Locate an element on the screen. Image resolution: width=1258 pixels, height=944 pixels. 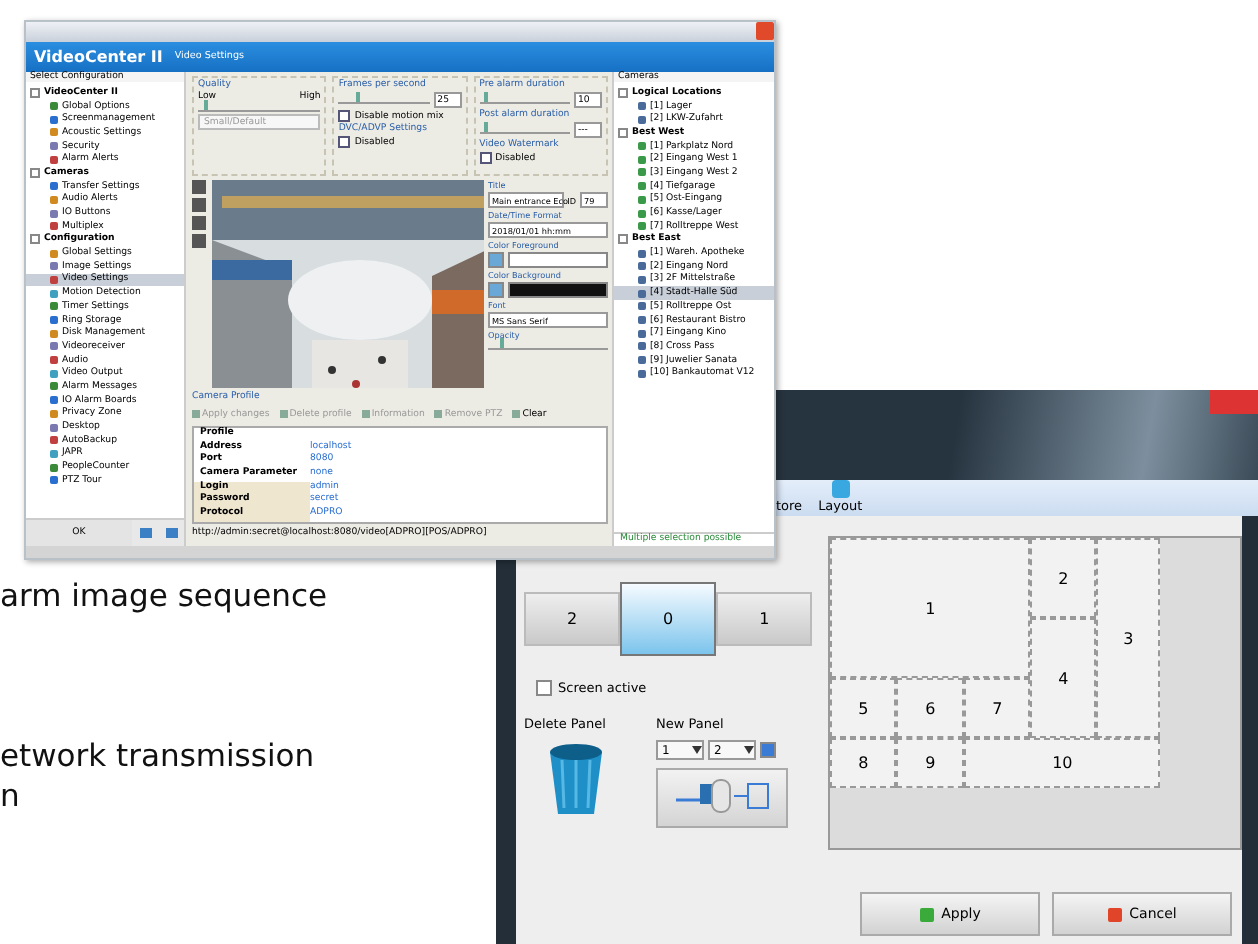
layout-panel: 2 is located at coordinates (1063, 578).